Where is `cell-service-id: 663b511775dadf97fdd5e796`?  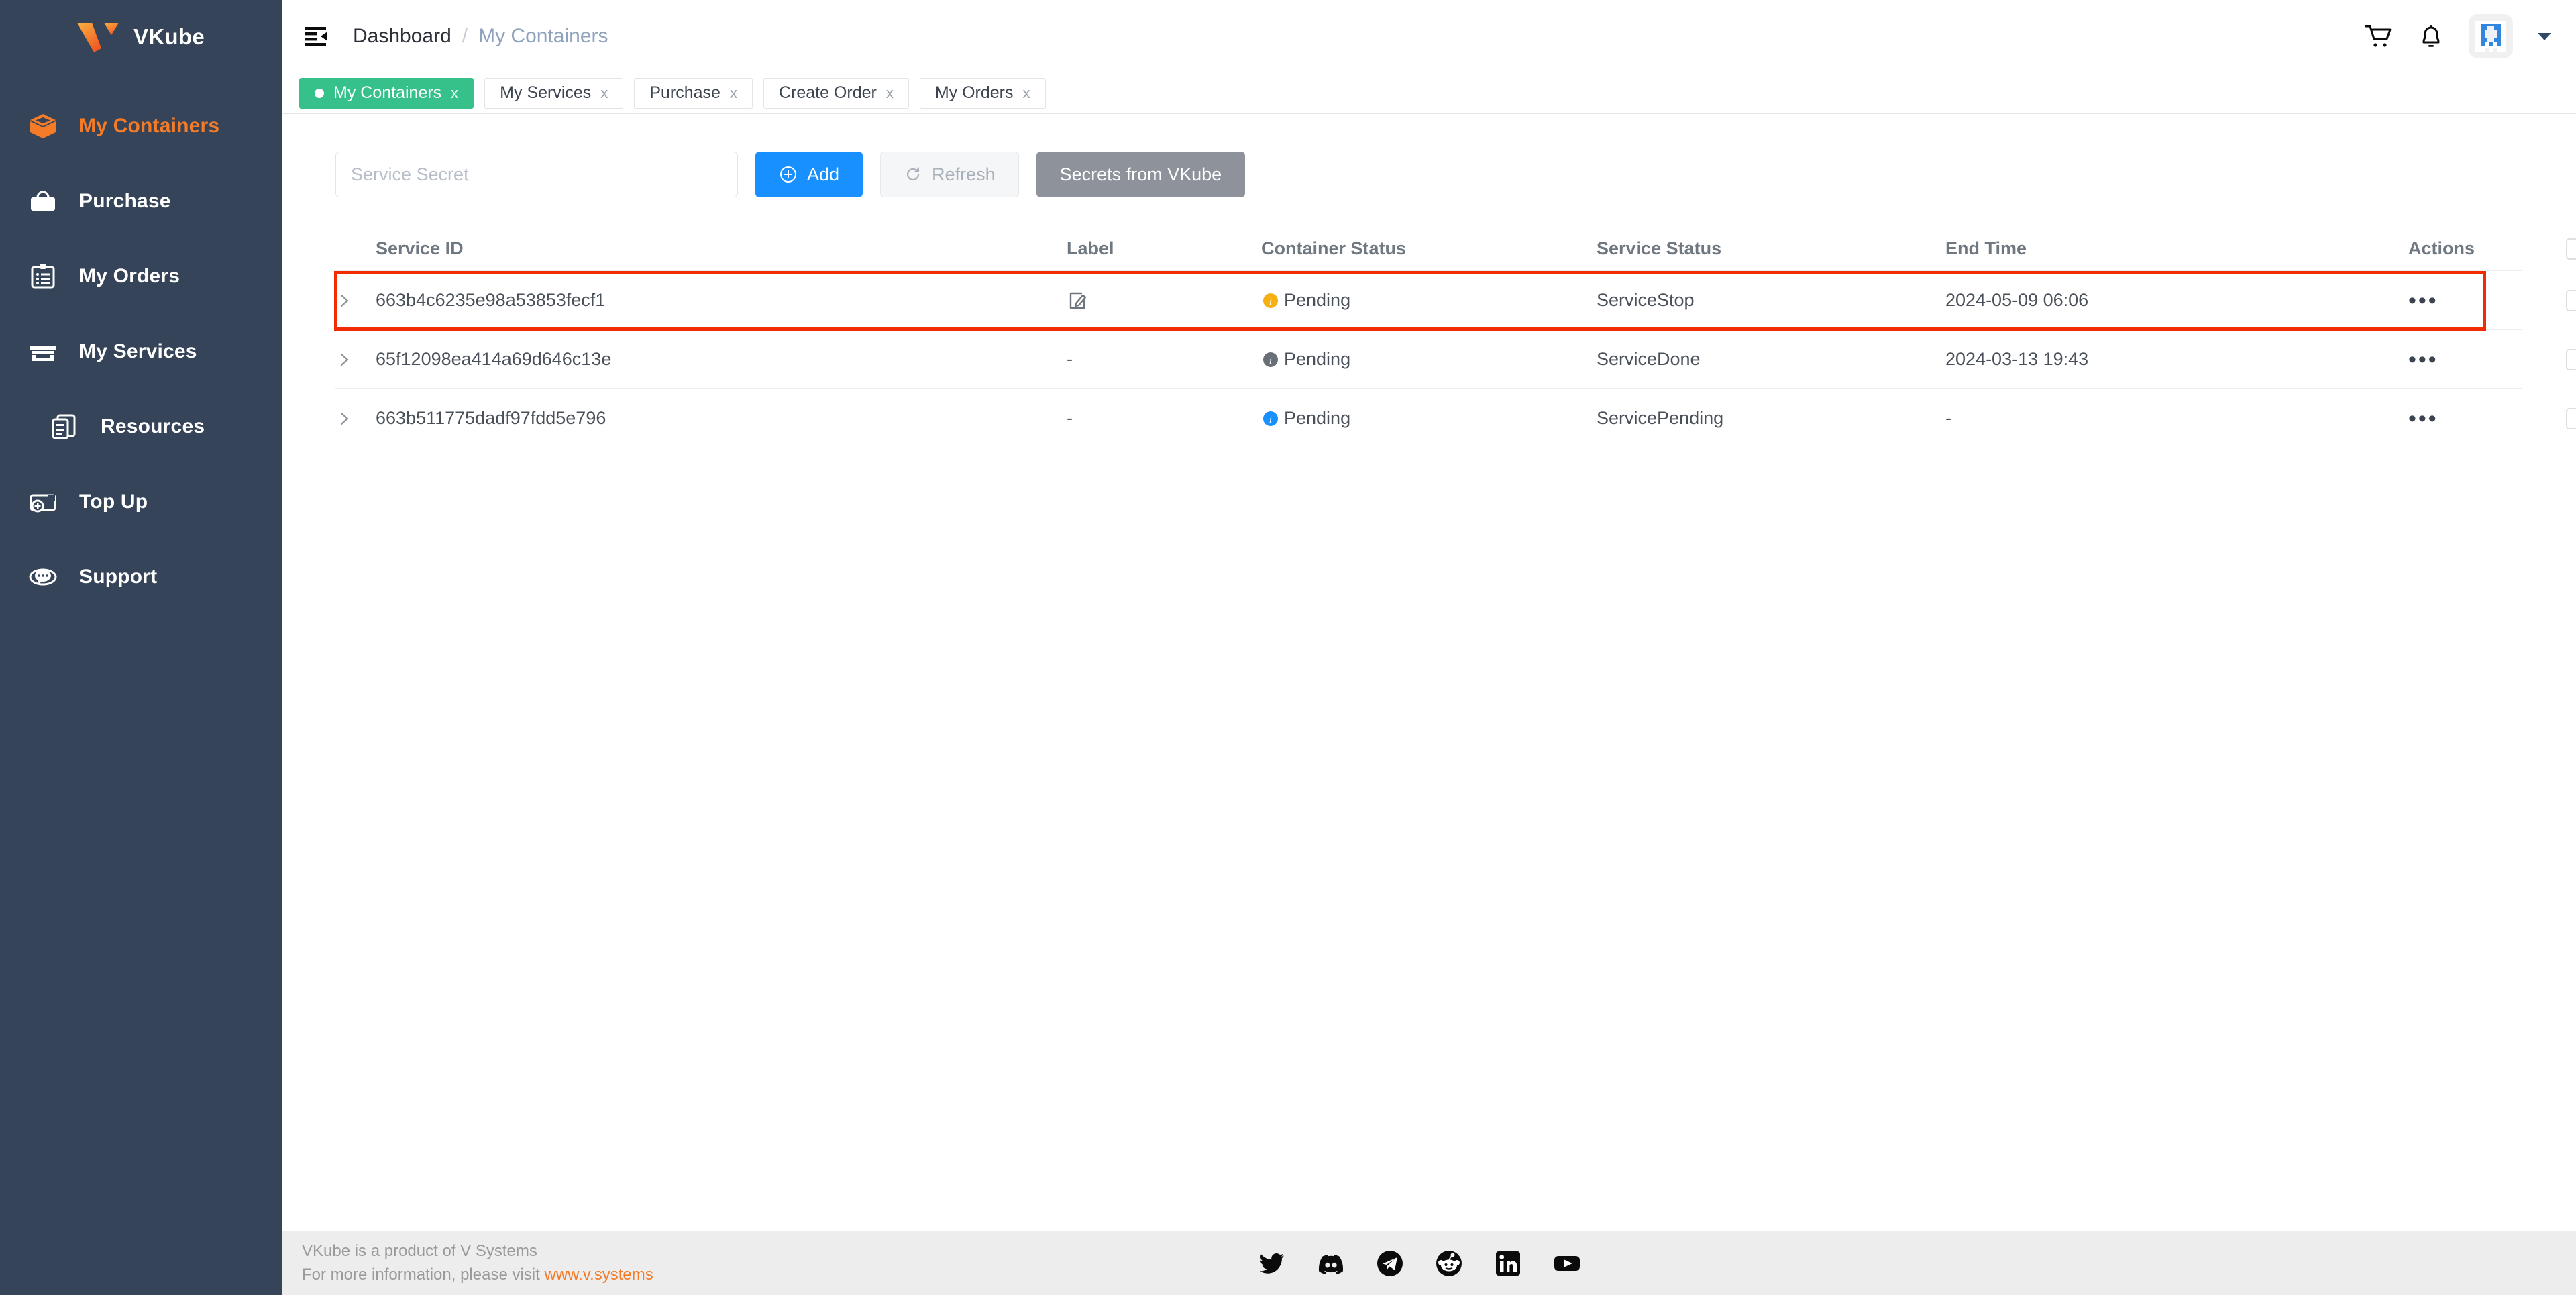 cell-service-id: 663b511775dadf97fdd5e796 is located at coordinates (491, 418).